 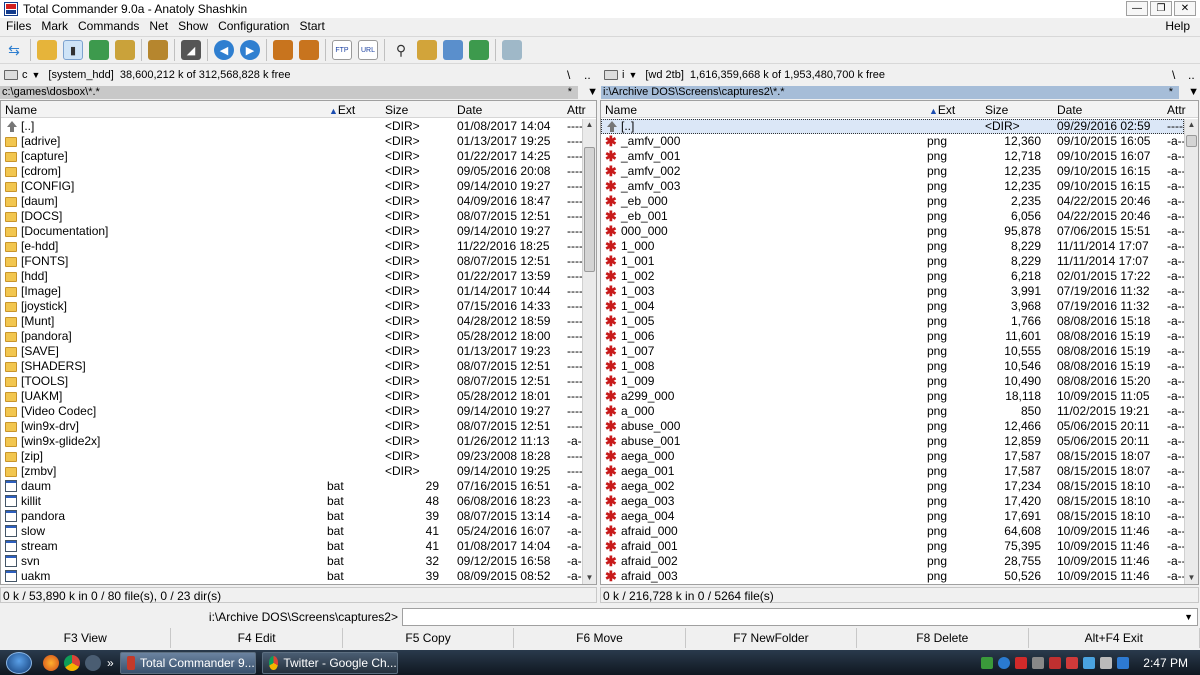 What do you see at coordinates (368, 50) in the screenshot?
I see `url-icon: URL` at bounding box center [368, 50].